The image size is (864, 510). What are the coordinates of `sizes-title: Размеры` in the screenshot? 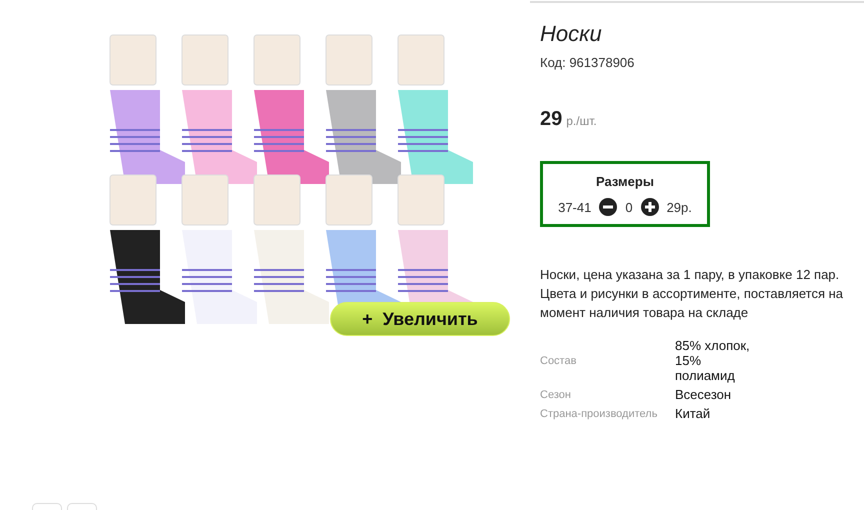 It's located at (625, 181).